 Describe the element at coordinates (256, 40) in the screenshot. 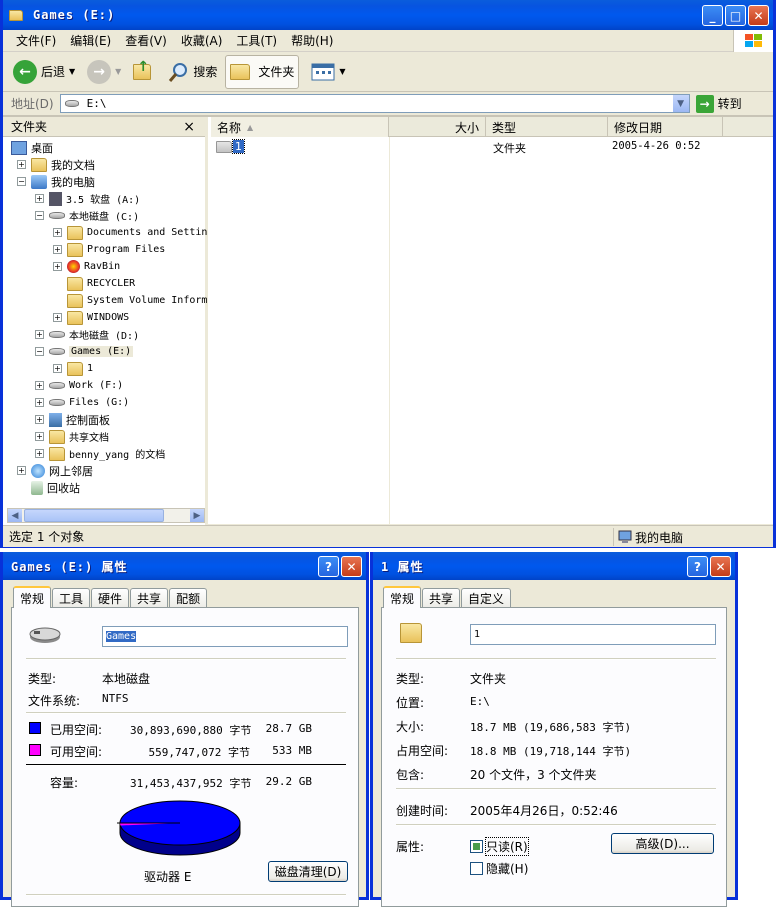

I see `menu-tools: 工具(T)` at that location.